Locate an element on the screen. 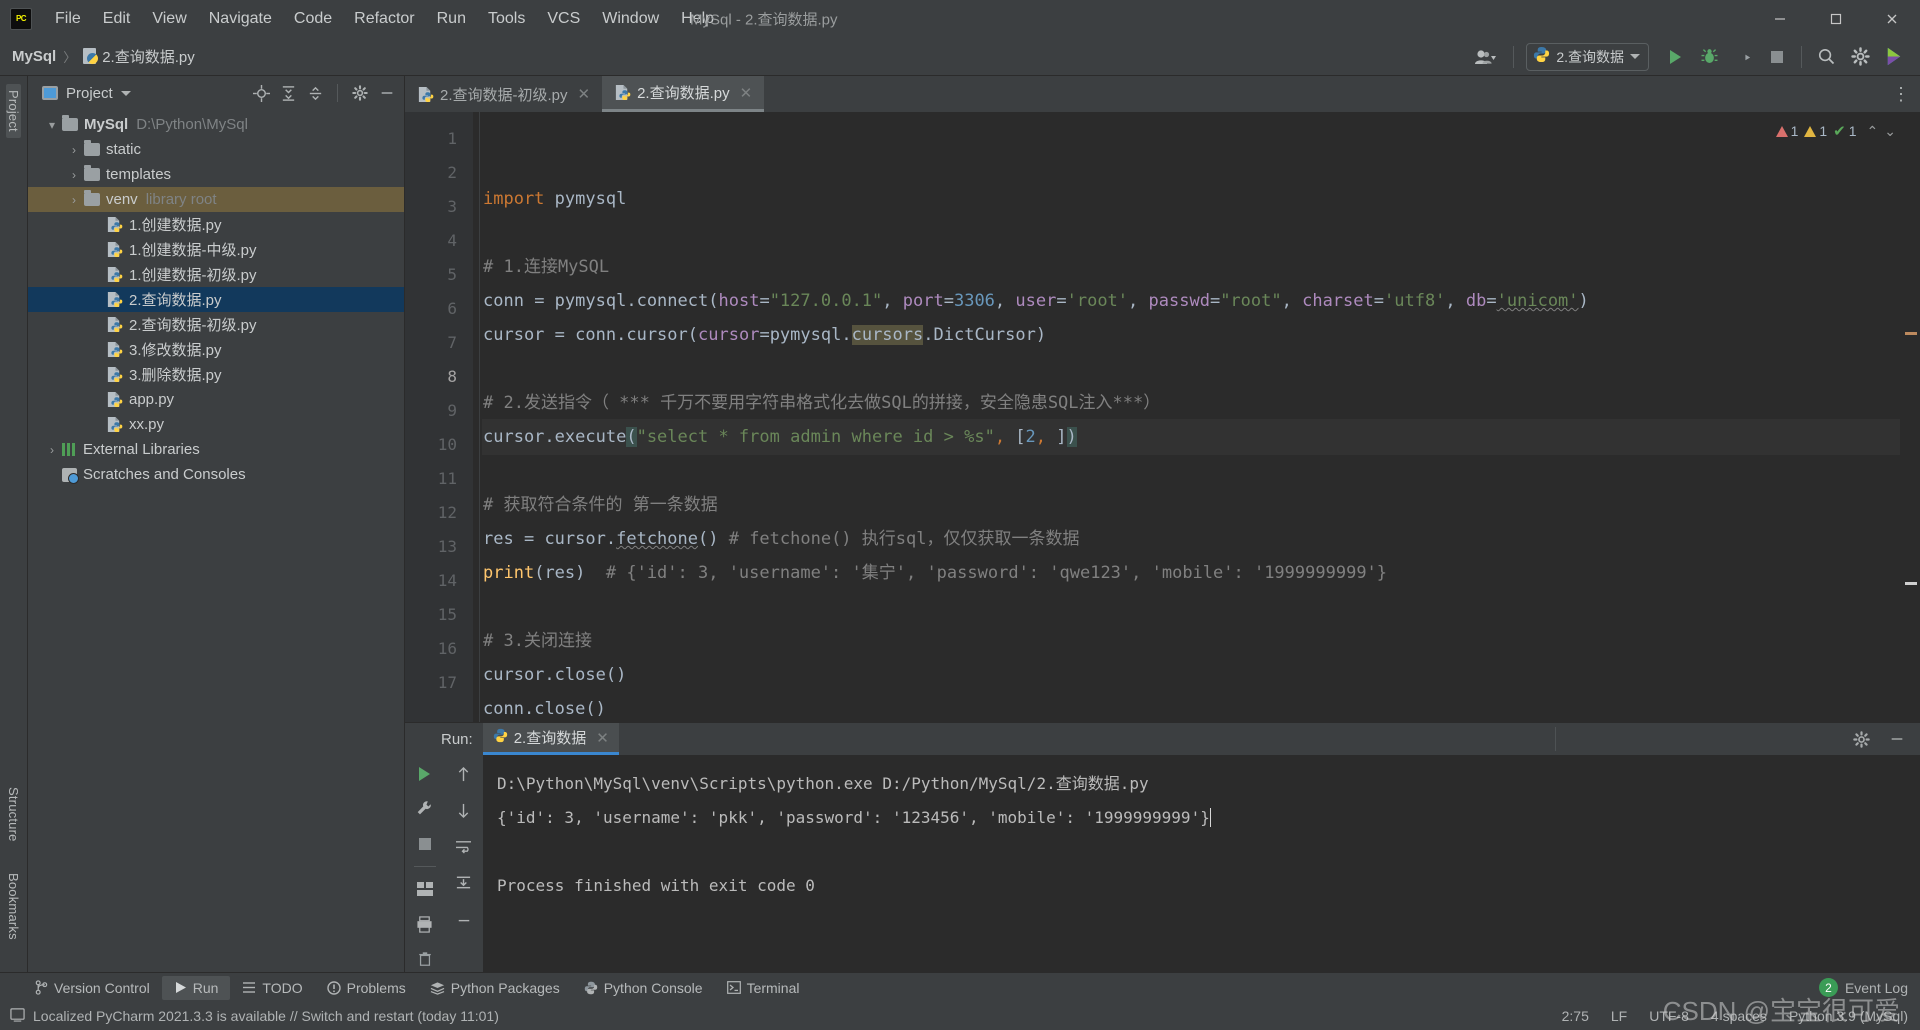  menu-item-refactor: Refactor is located at coordinates (384, 19).